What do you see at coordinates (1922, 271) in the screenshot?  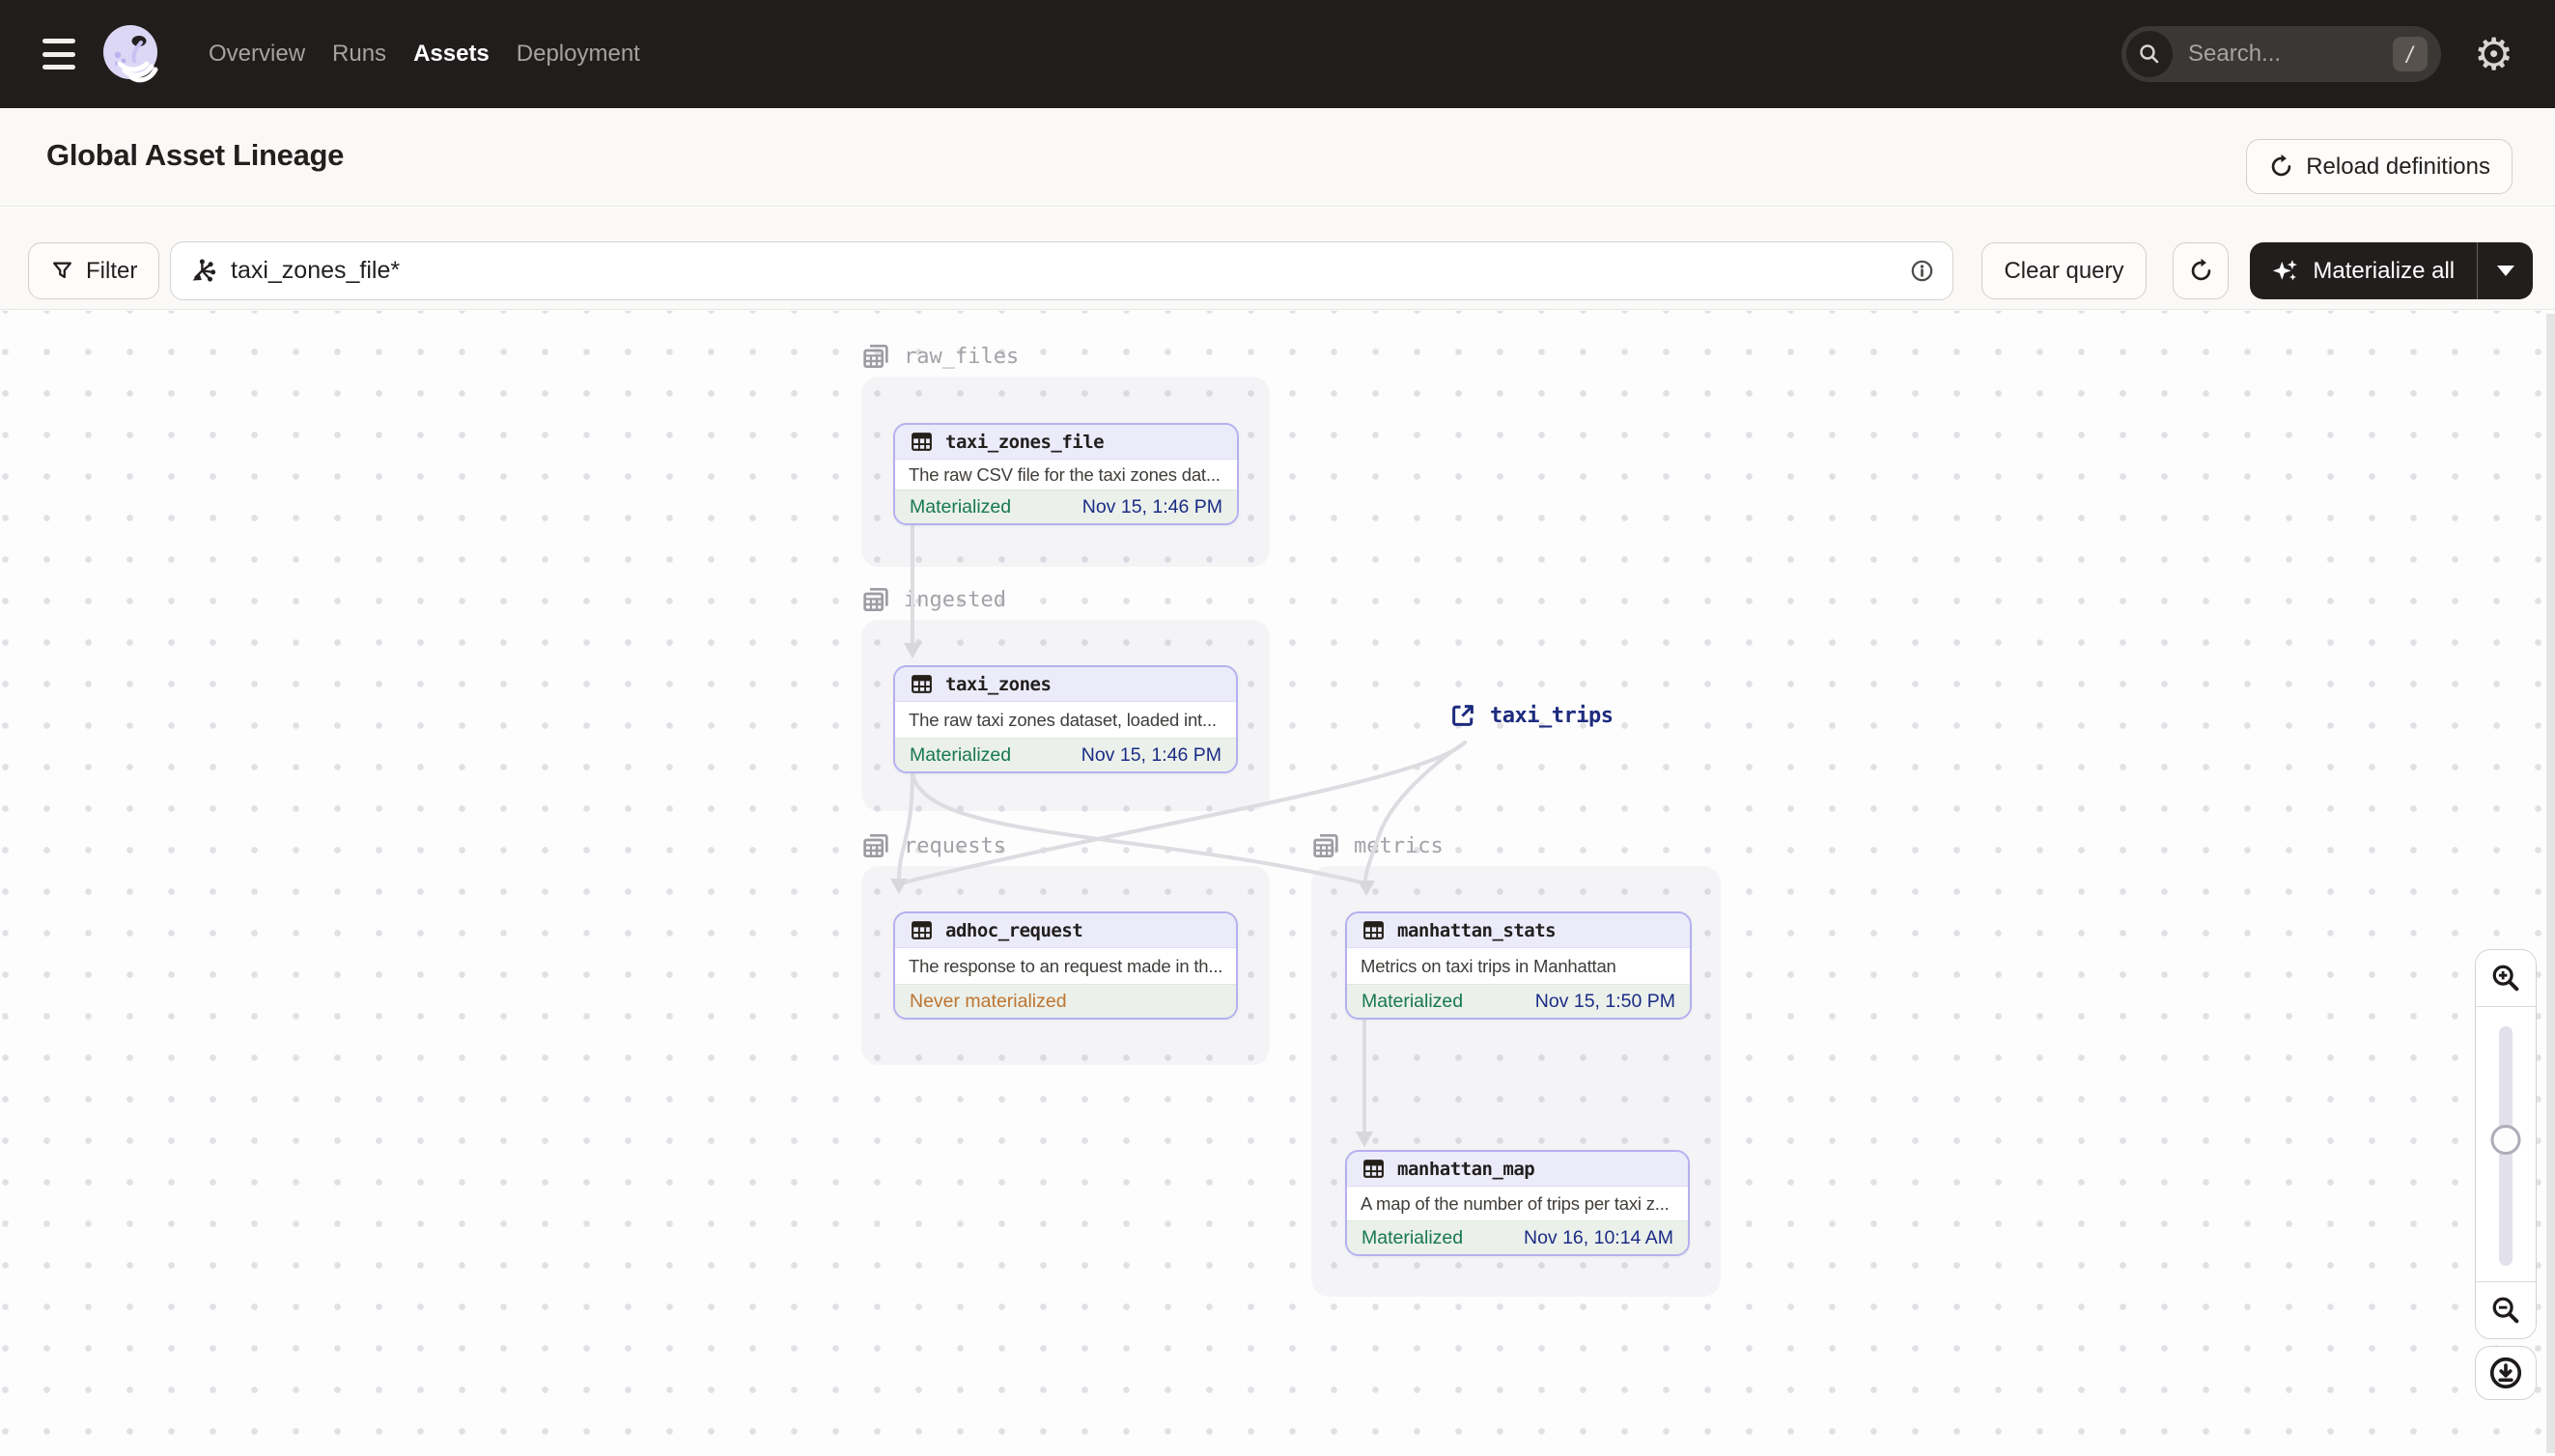 I see `query-info-icon` at bounding box center [1922, 271].